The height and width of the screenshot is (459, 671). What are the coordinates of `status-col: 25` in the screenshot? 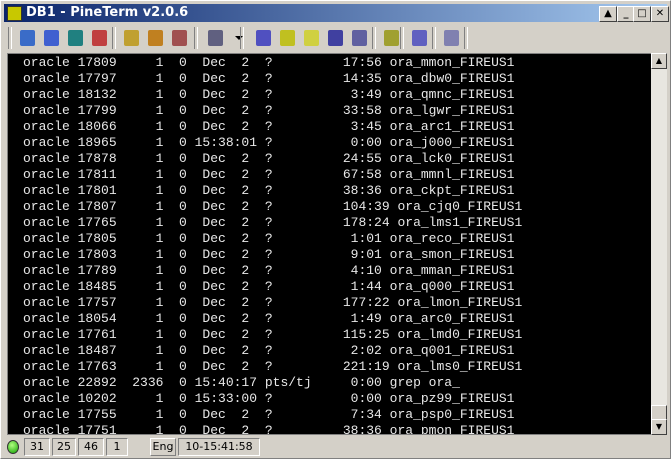 It's located at (64, 447).